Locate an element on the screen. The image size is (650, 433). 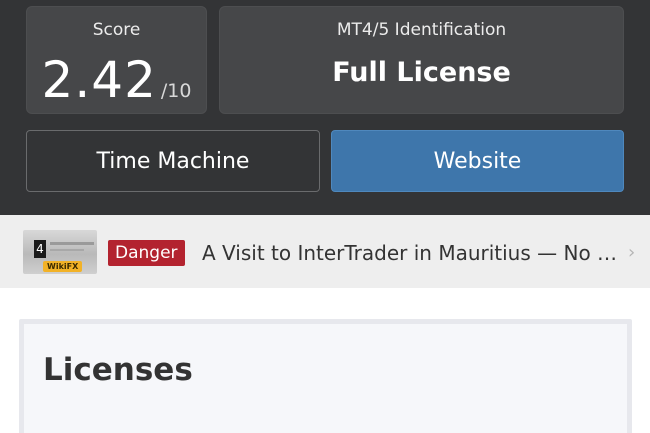
website-button: Website is located at coordinates (477, 161).